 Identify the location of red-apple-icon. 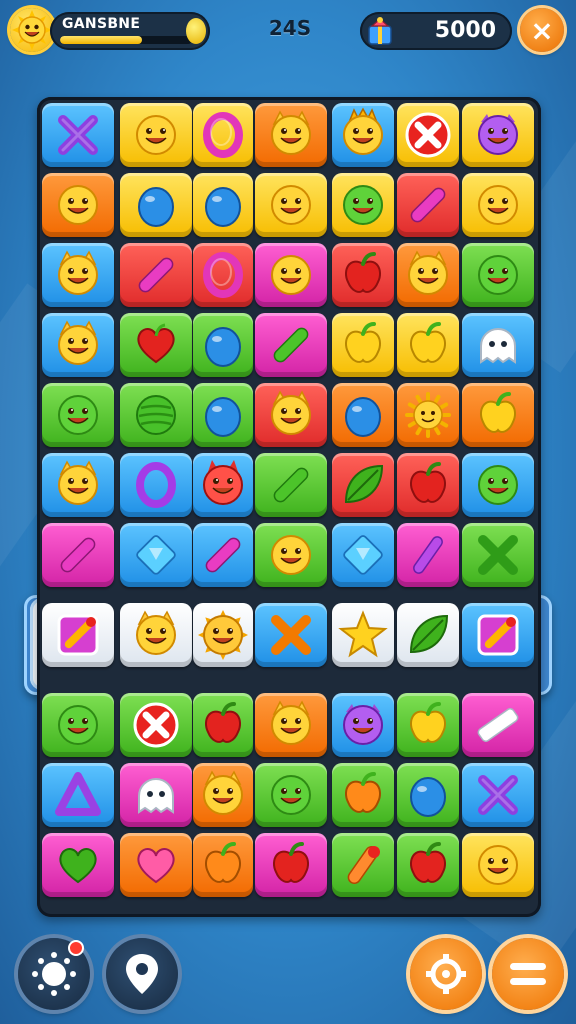
(428, 862).